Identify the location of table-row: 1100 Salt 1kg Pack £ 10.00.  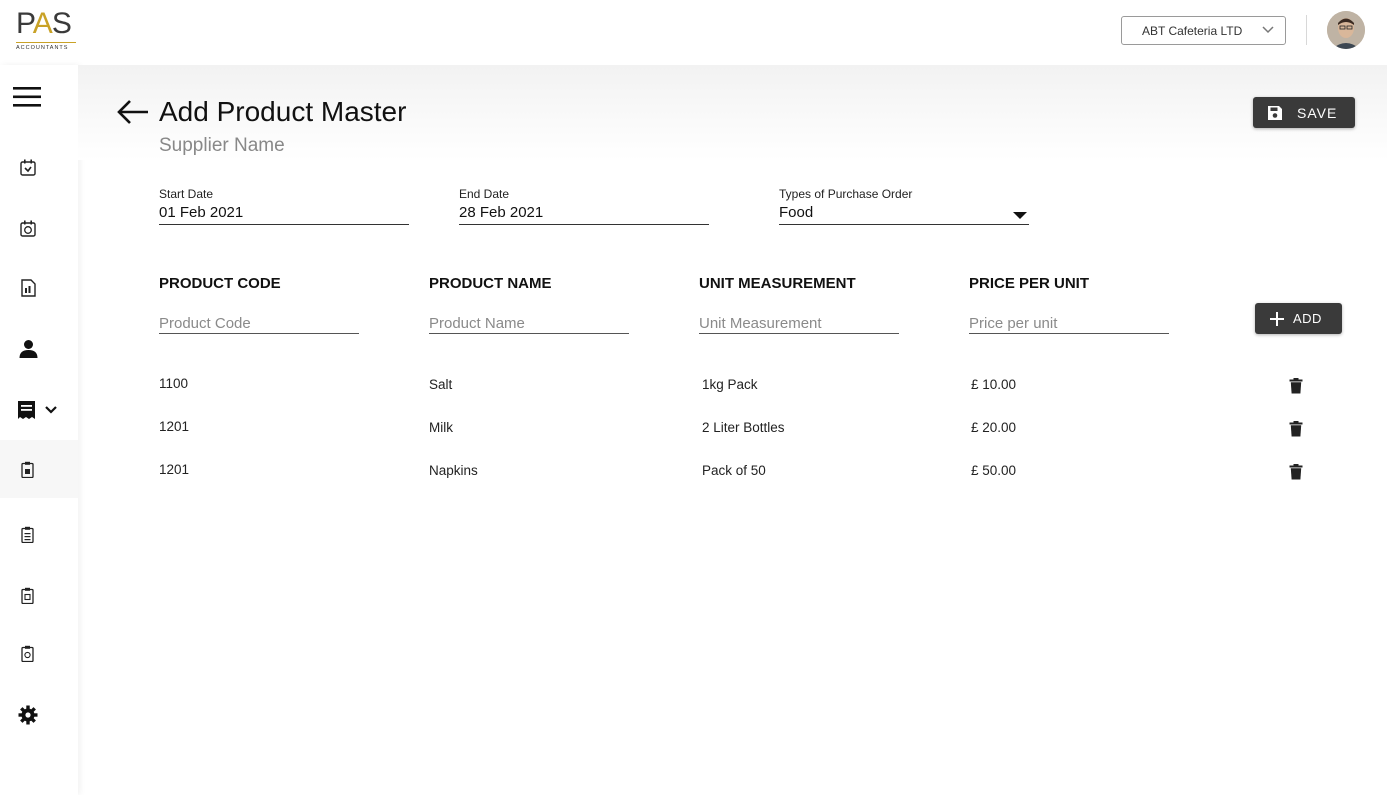
(693, 391).